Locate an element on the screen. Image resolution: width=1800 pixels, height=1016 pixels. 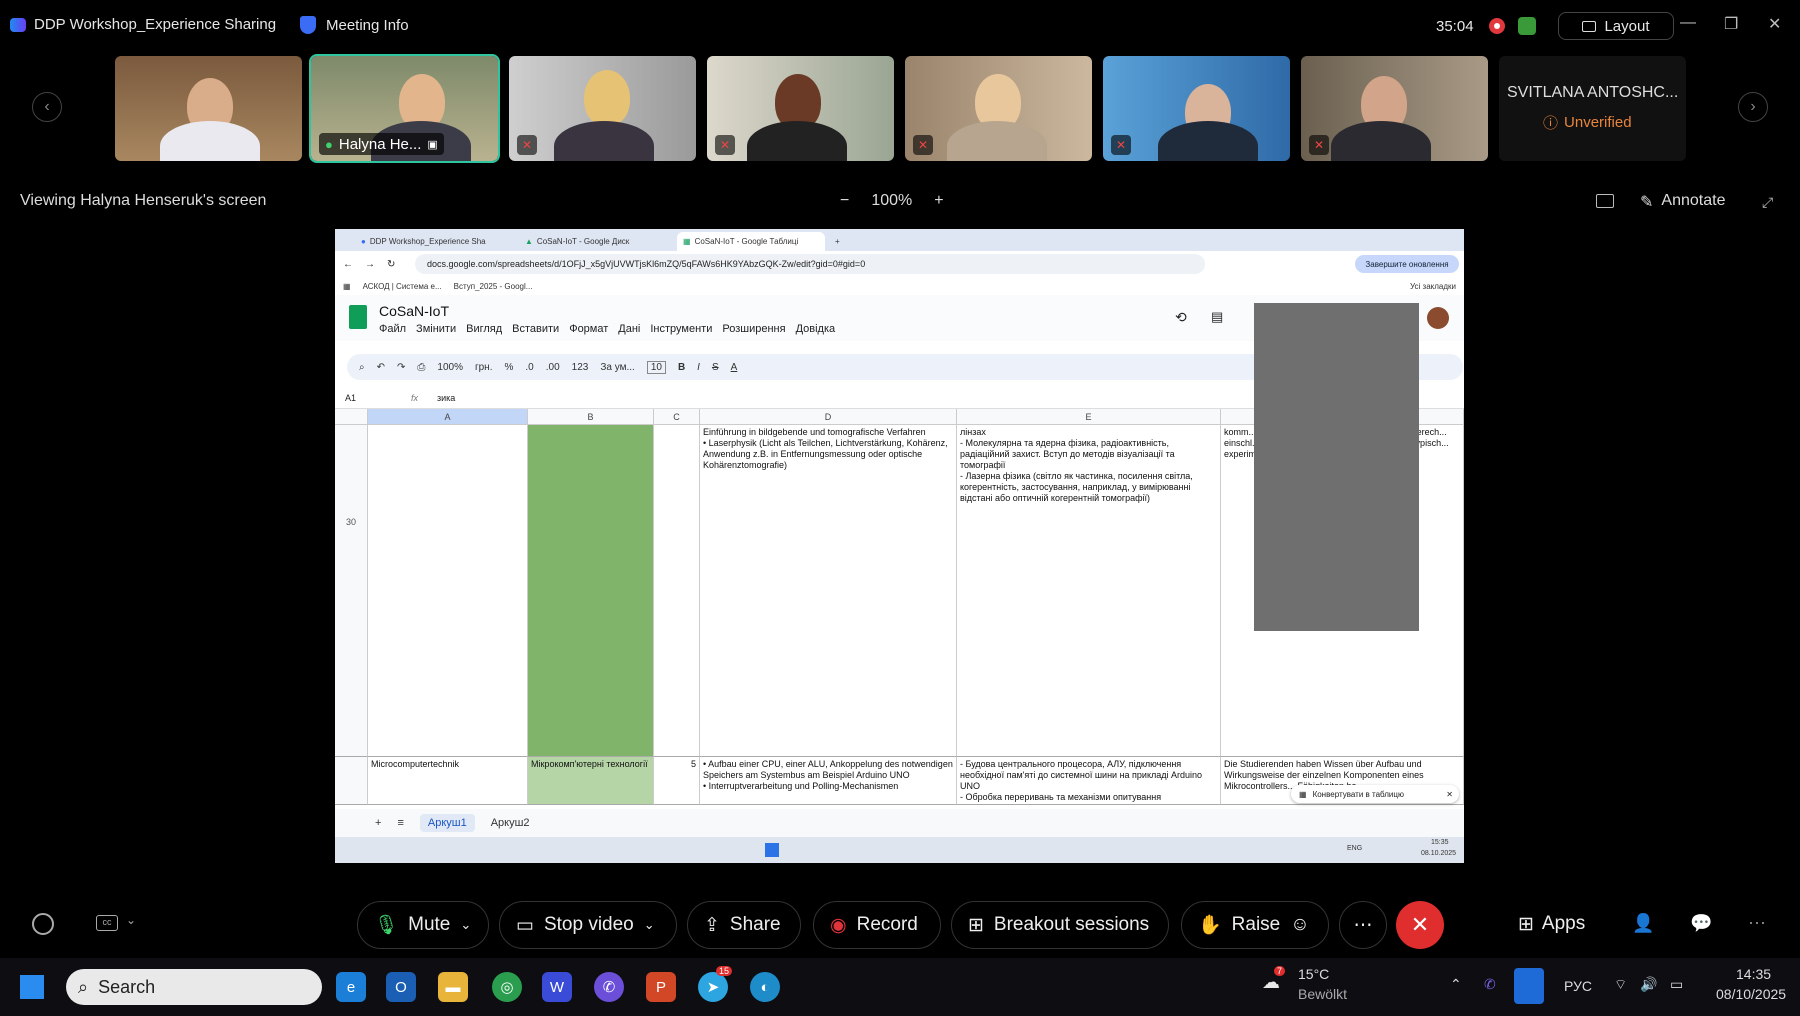
webex-icon: W is located at coordinates (557, 987).